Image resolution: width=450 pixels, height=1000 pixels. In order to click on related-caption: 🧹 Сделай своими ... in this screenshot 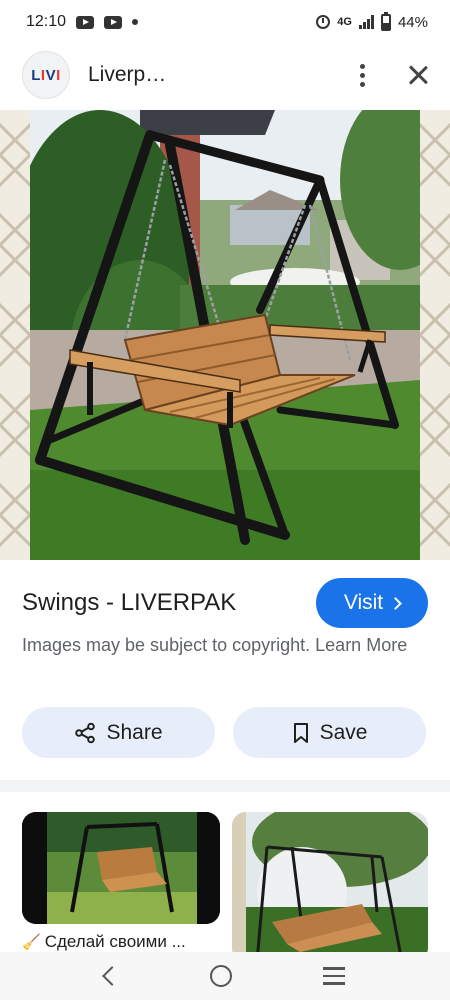, I will do `click(122, 942)`.